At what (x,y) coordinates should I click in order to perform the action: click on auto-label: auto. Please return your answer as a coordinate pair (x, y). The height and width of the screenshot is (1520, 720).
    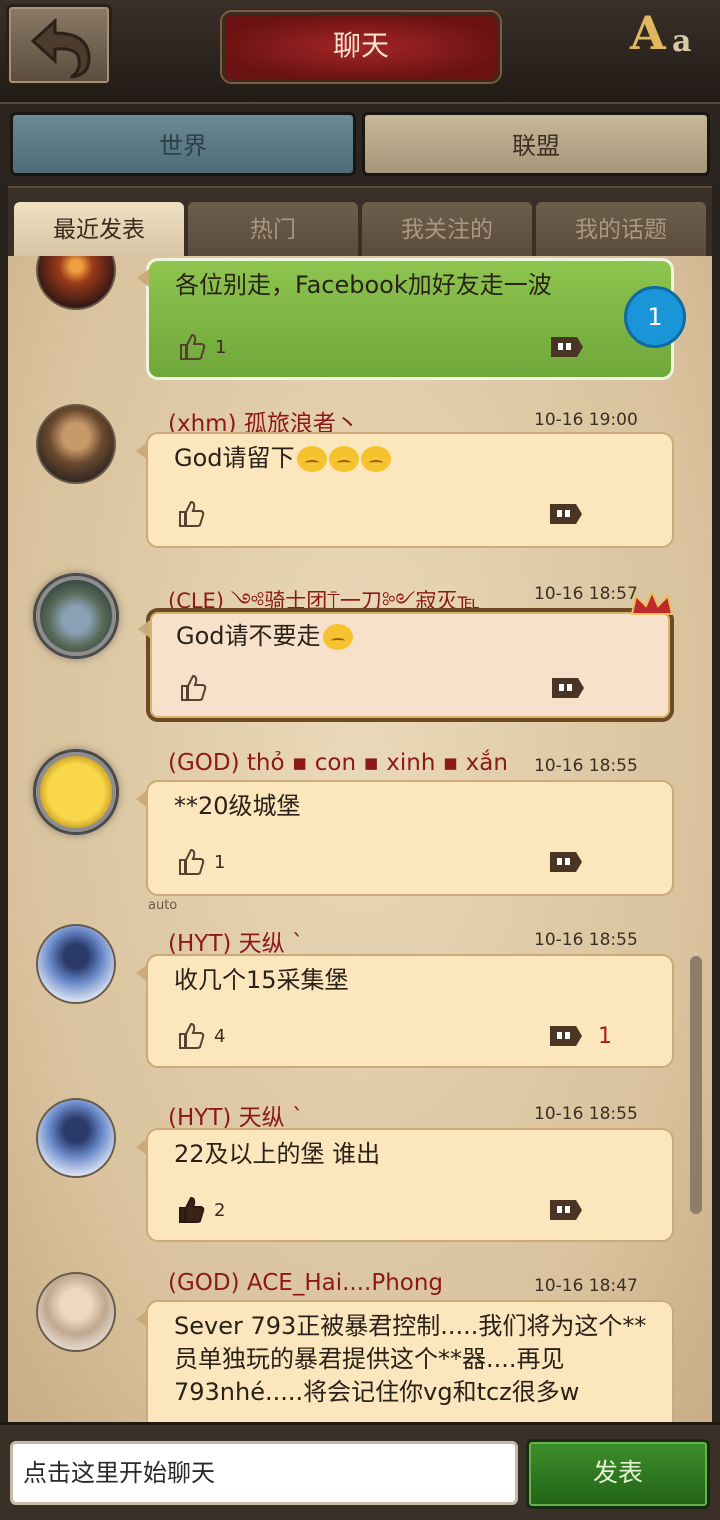
    Looking at the image, I should click on (163, 905).